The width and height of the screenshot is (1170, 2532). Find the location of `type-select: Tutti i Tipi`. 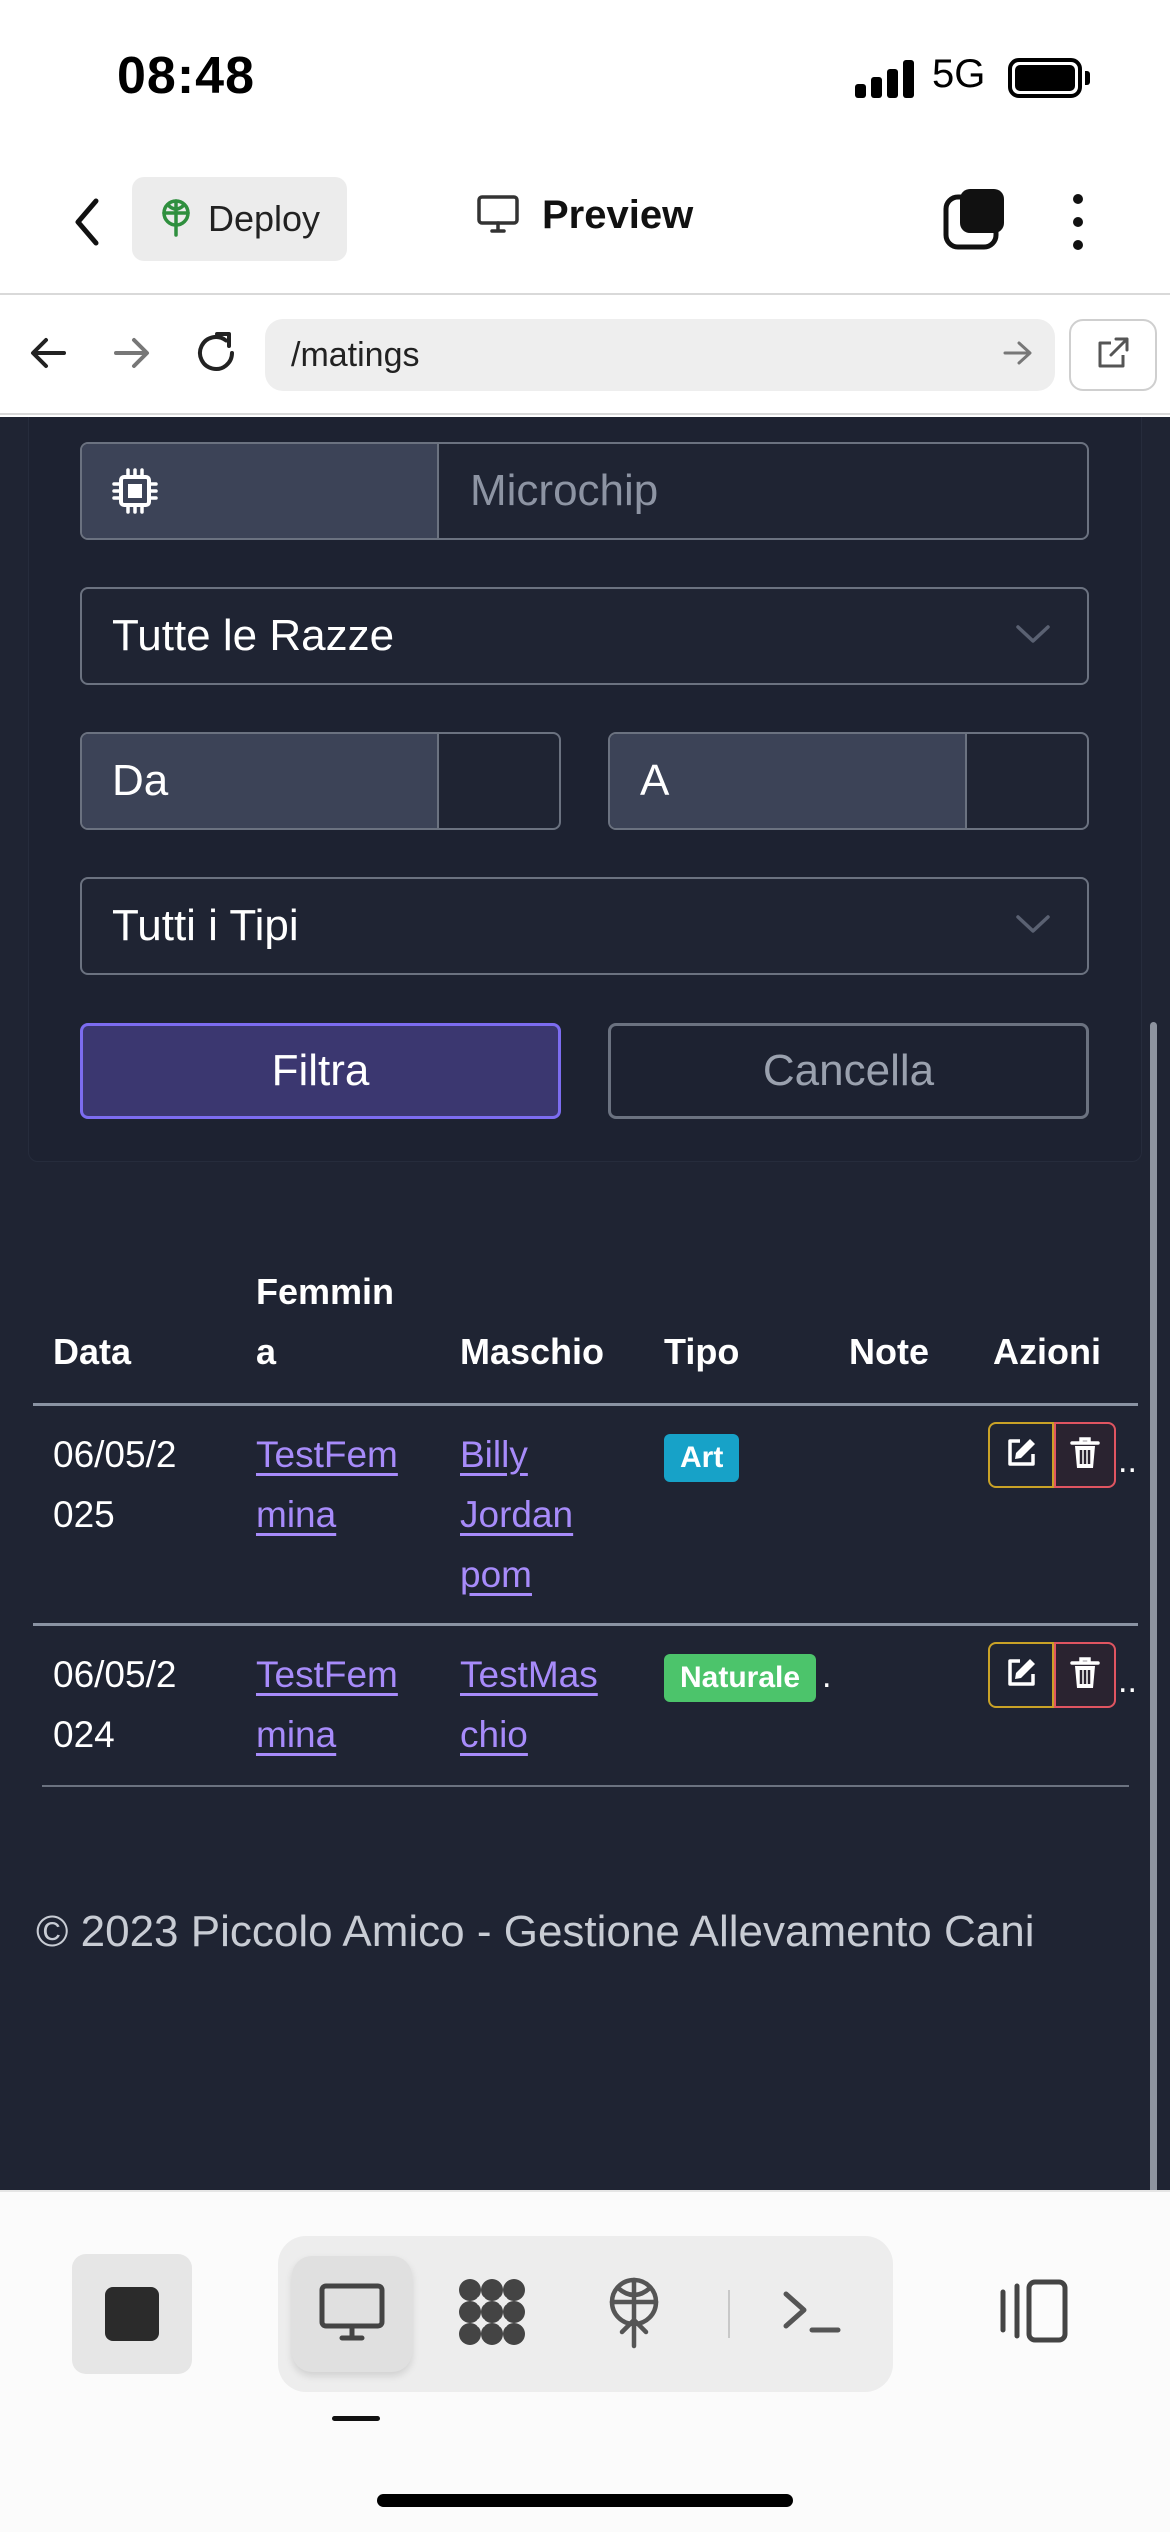

type-select: Tutti i Tipi is located at coordinates (584, 926).